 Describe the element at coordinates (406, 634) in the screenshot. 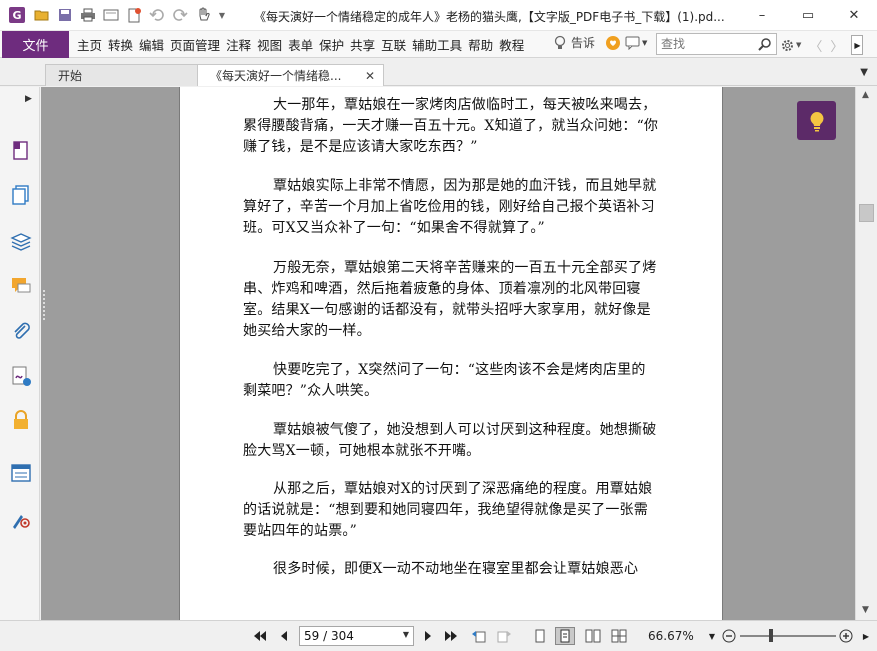

I see `page-dropdown-icon: ▼` at that location.